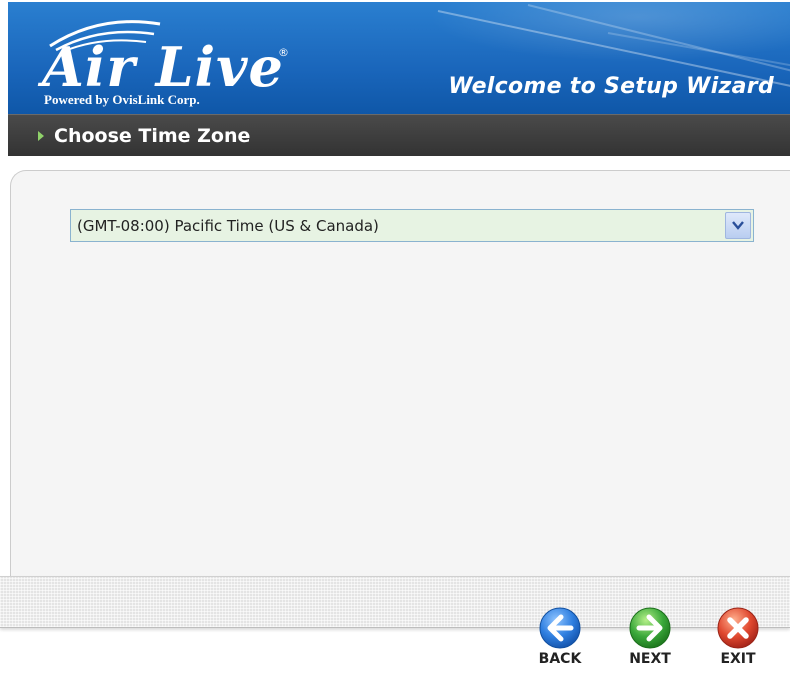  I want to click on timezone-selected-value: (GMT-08:00) Pacific Time (US & Canada), so click(228, 226).